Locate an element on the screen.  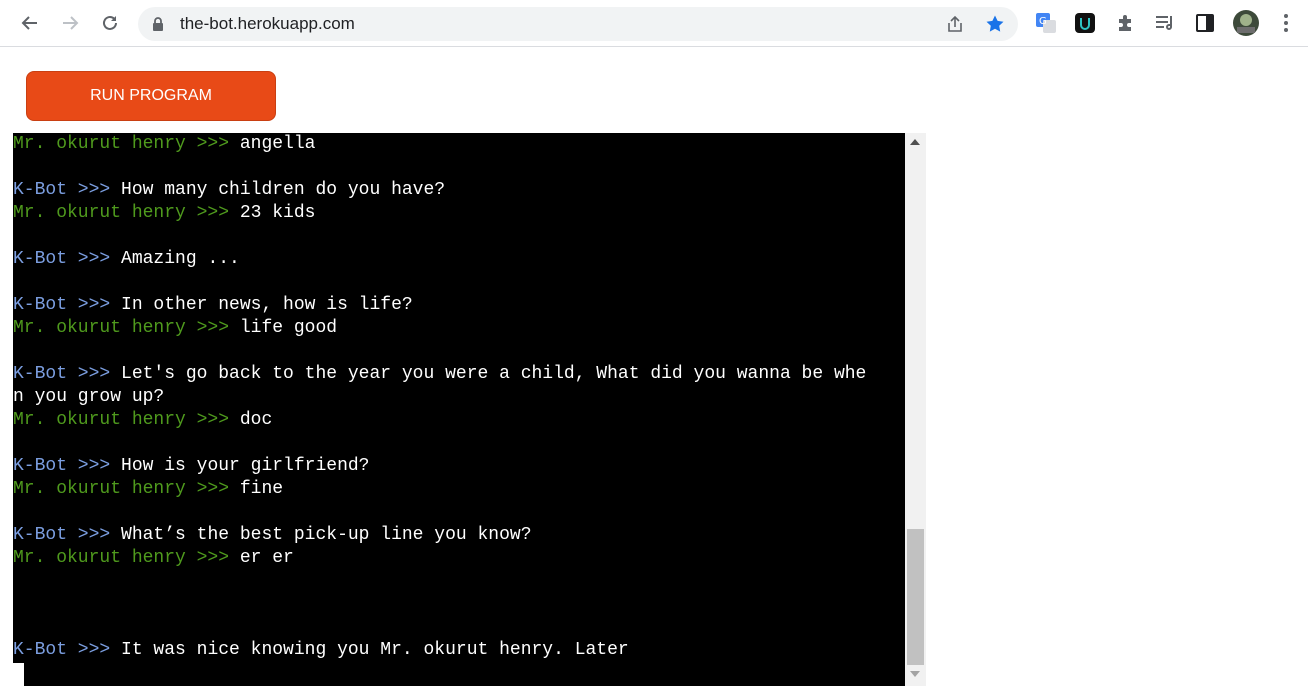
run-program-button: RUN PROGRAM is located at coordinates (151, 96).